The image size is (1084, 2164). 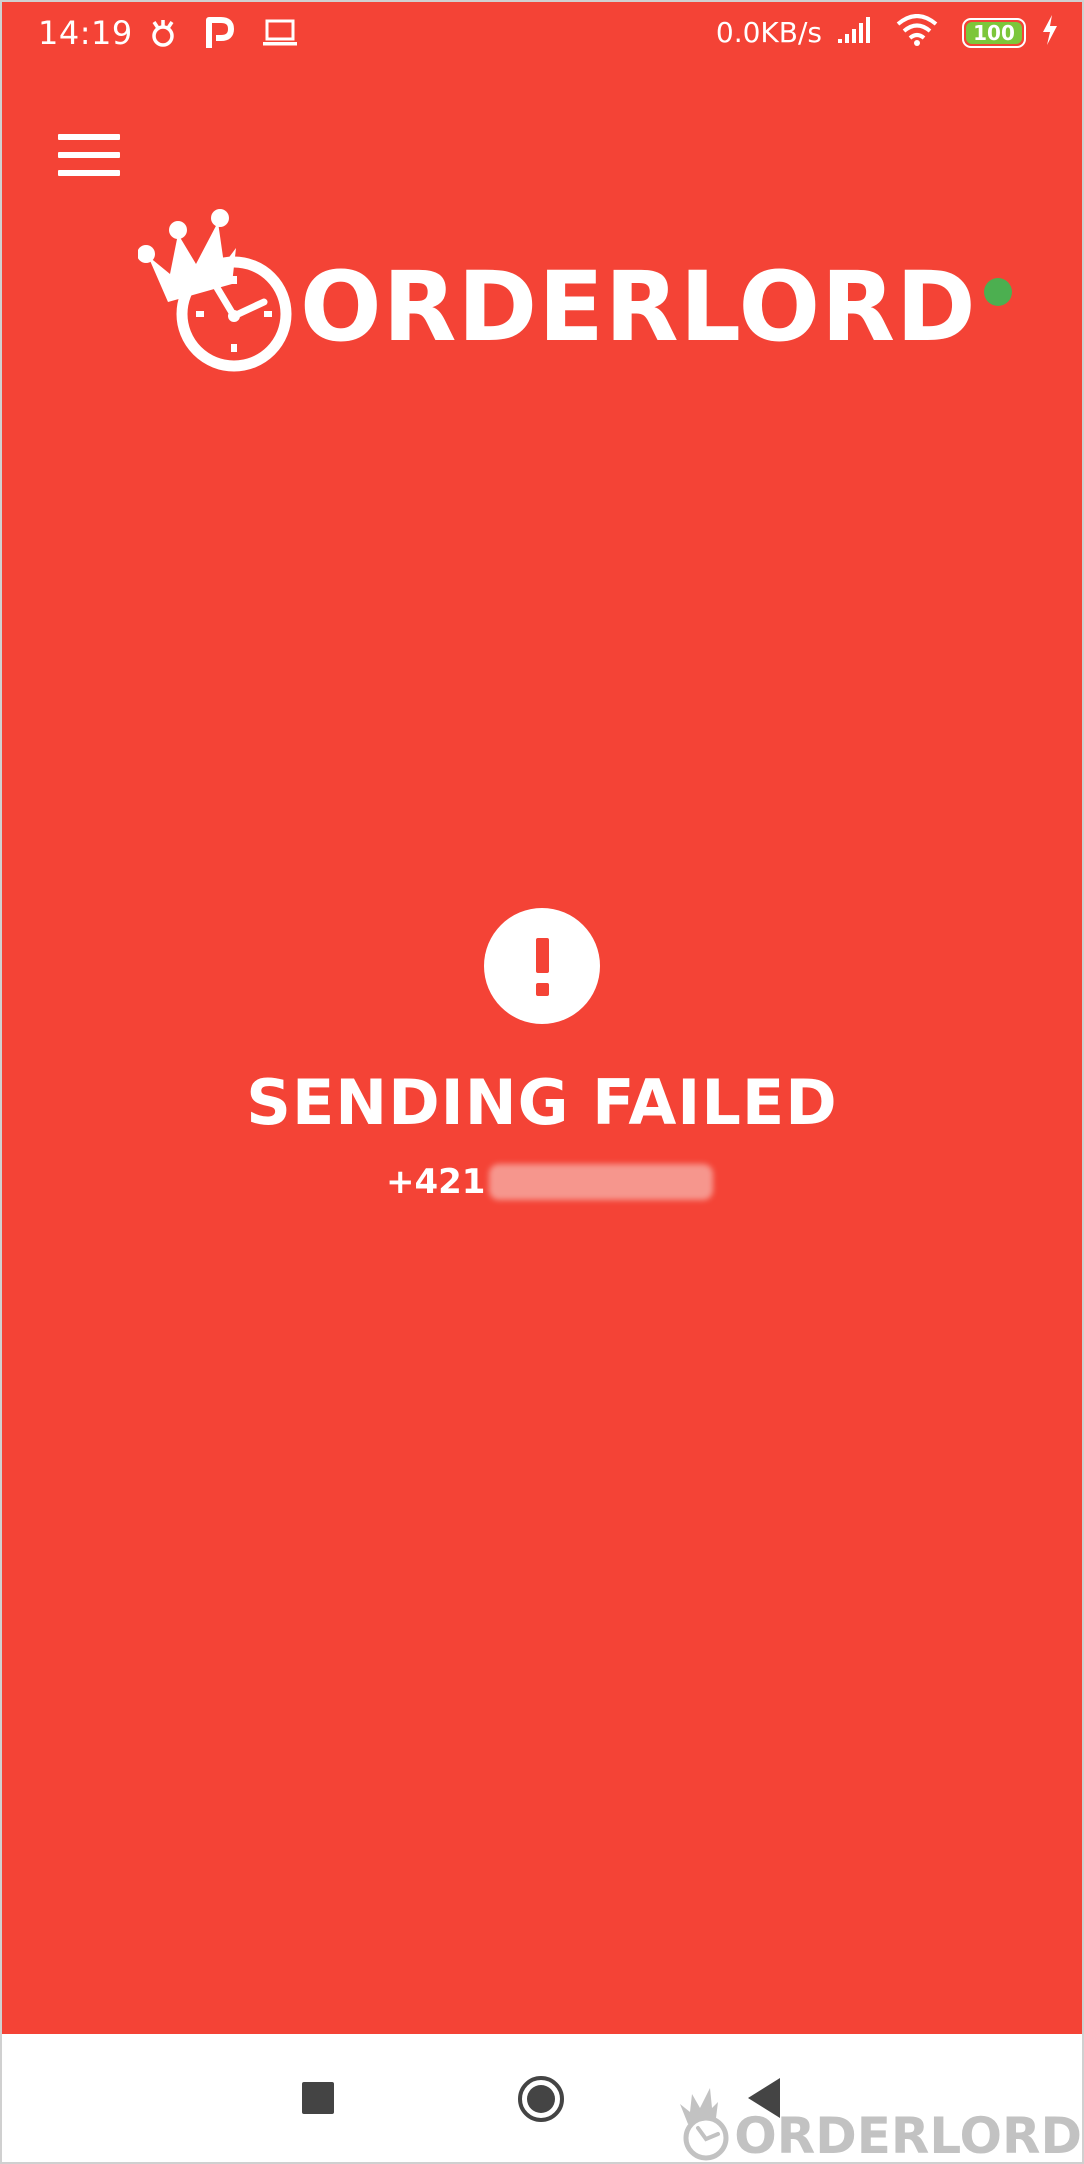 I want to click on wifi-icon, so click(x=917, y=32).